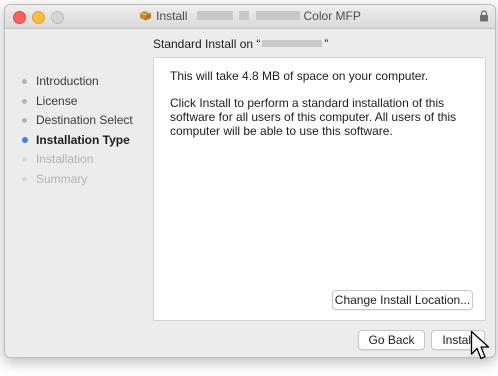 This screenshot has height=376, width=498. I want to click on step-installation: Installation, so click(84, 160).